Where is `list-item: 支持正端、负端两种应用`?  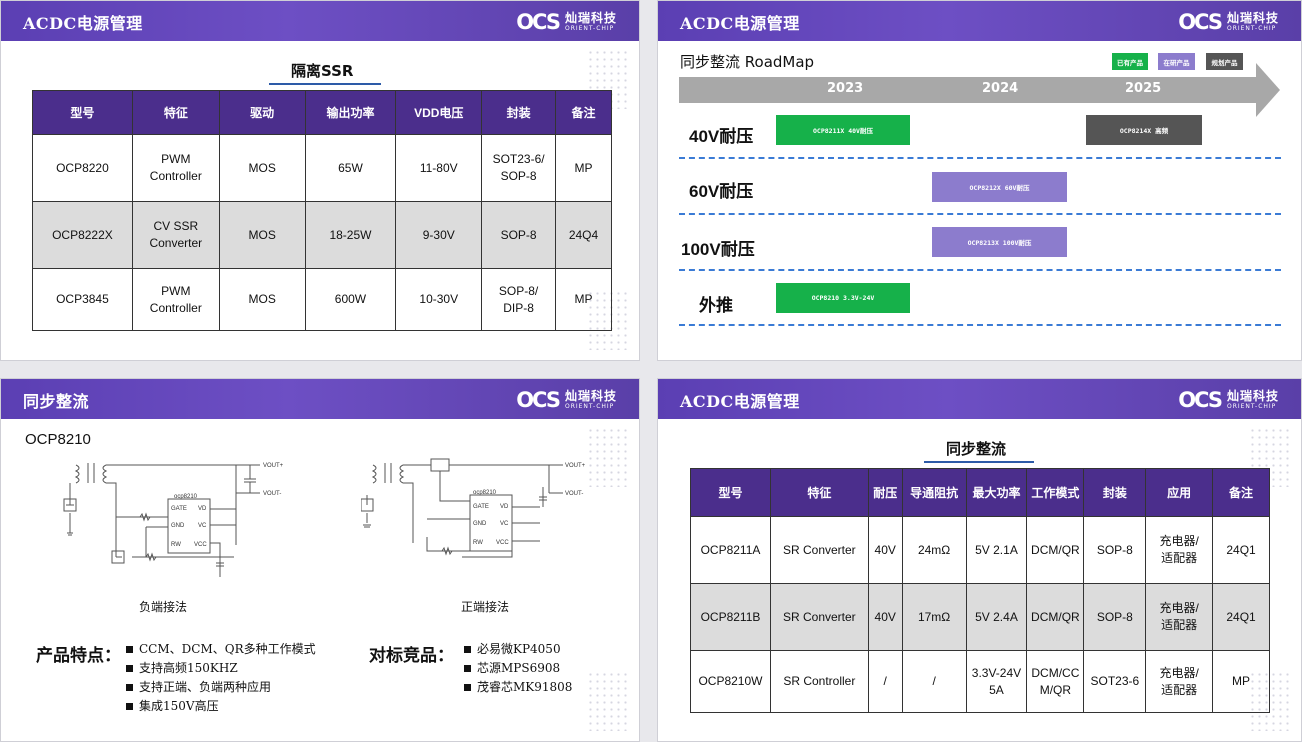 list-item: 支持正端、负端两种应用 is located at coordinates (221, 687).